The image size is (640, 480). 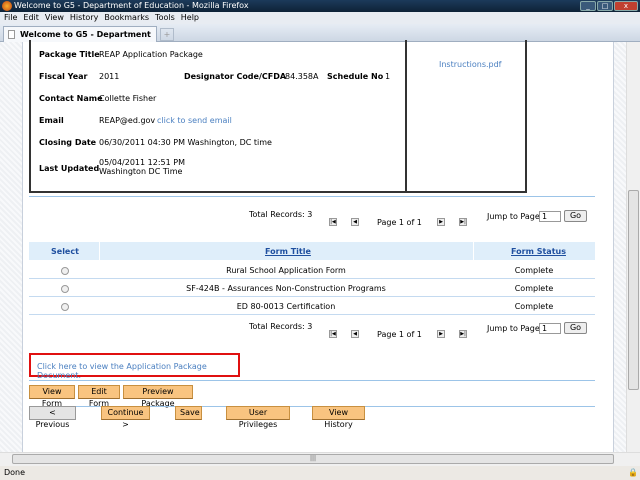 What do you see at coordinates (286, 306) in the screenshot?
I see `form-title: ED 80-0013 Certification` at bounding box center [286, 306].